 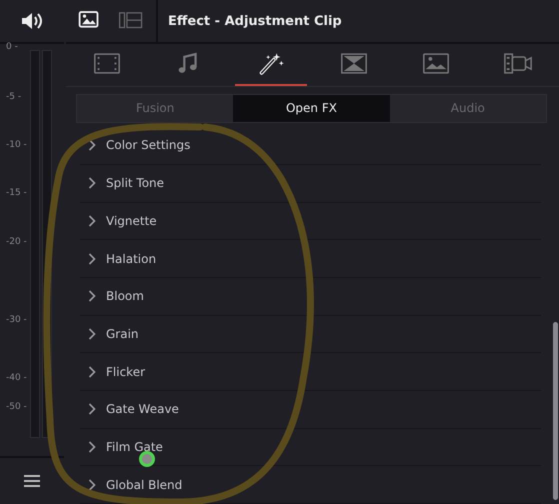 I want to click on bowtie-frame-icon, so click(x=353, y=63).